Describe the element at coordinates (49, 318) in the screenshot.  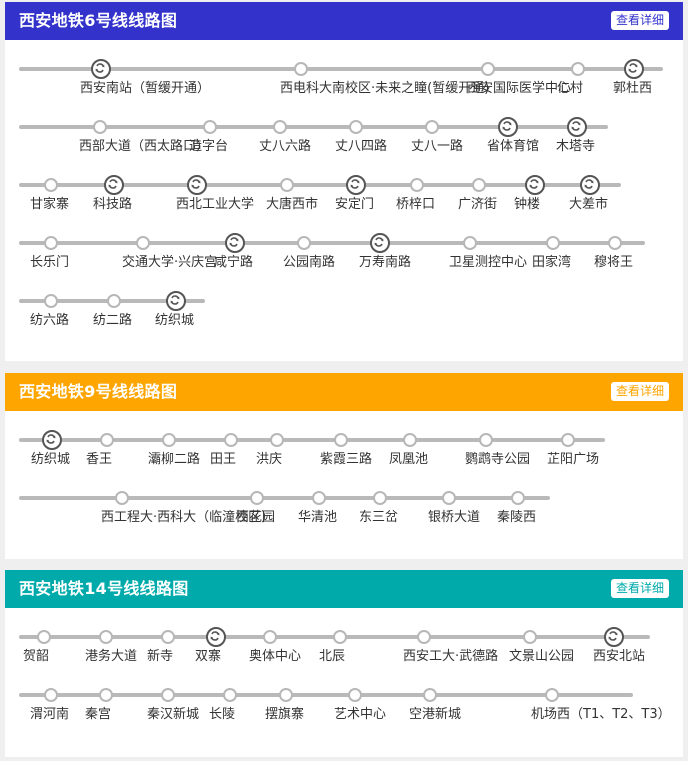
I see `station-label: 纺六路` at that location.